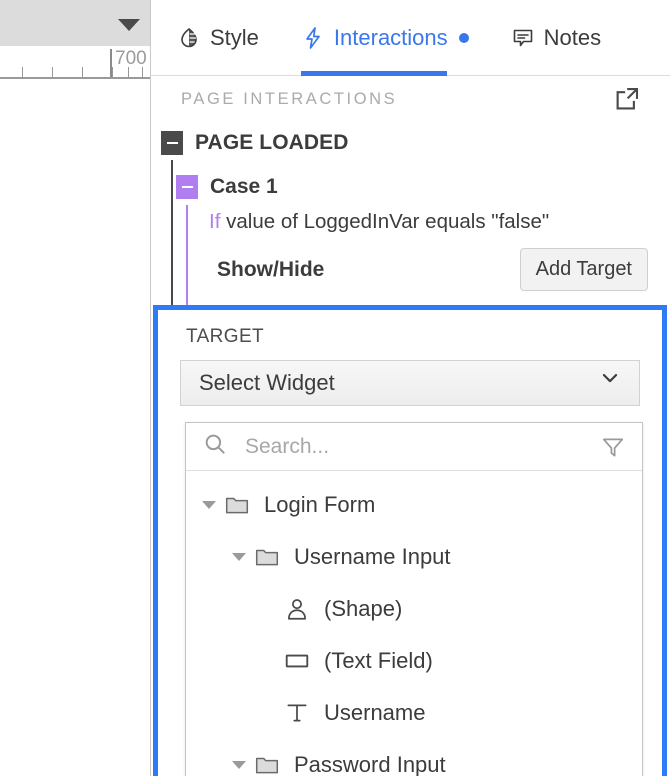 The height and width of the screenshot is (776, 670). I want to click on text-type-icon, so click(297, 713).